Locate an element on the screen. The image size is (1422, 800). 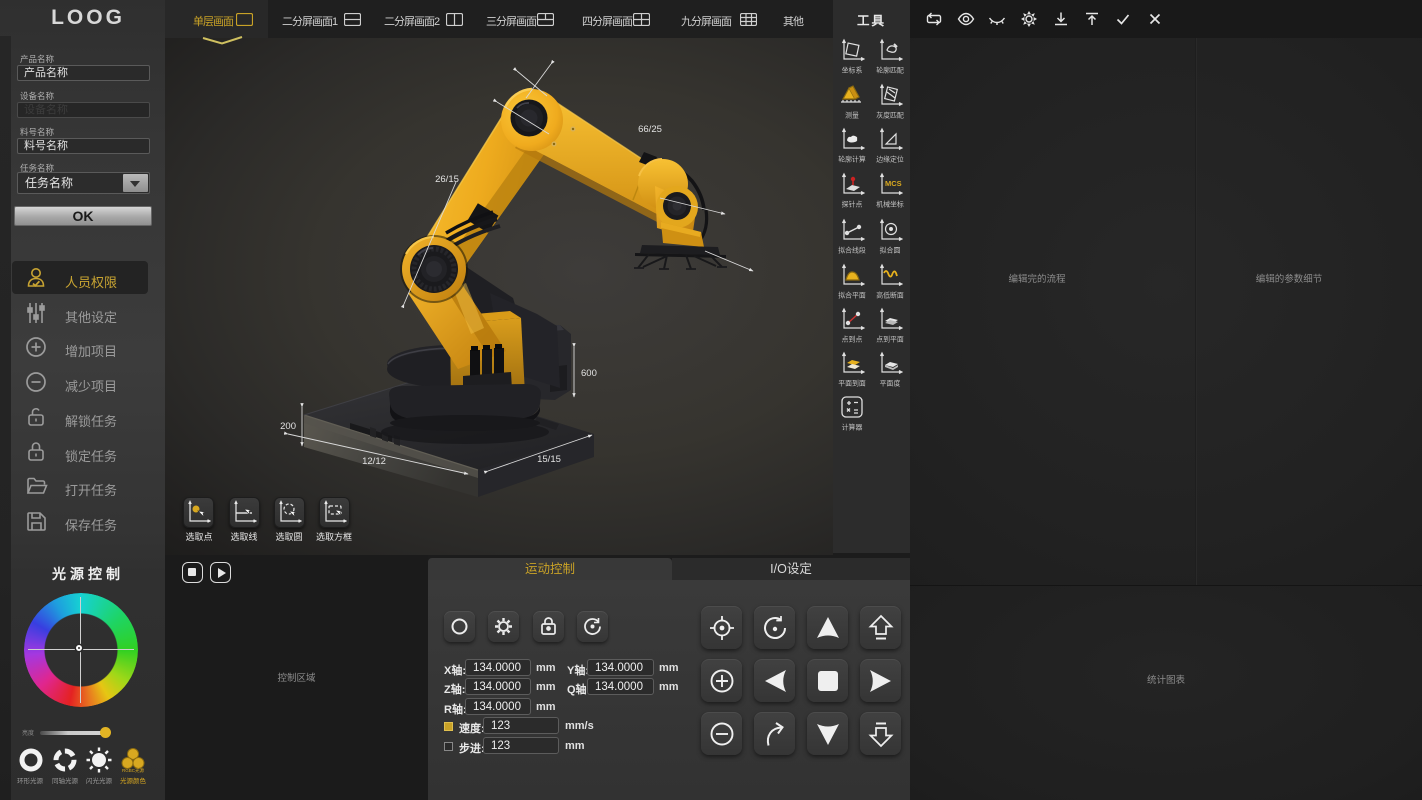
svg-text: MCS is located at coordinates (893, 183).